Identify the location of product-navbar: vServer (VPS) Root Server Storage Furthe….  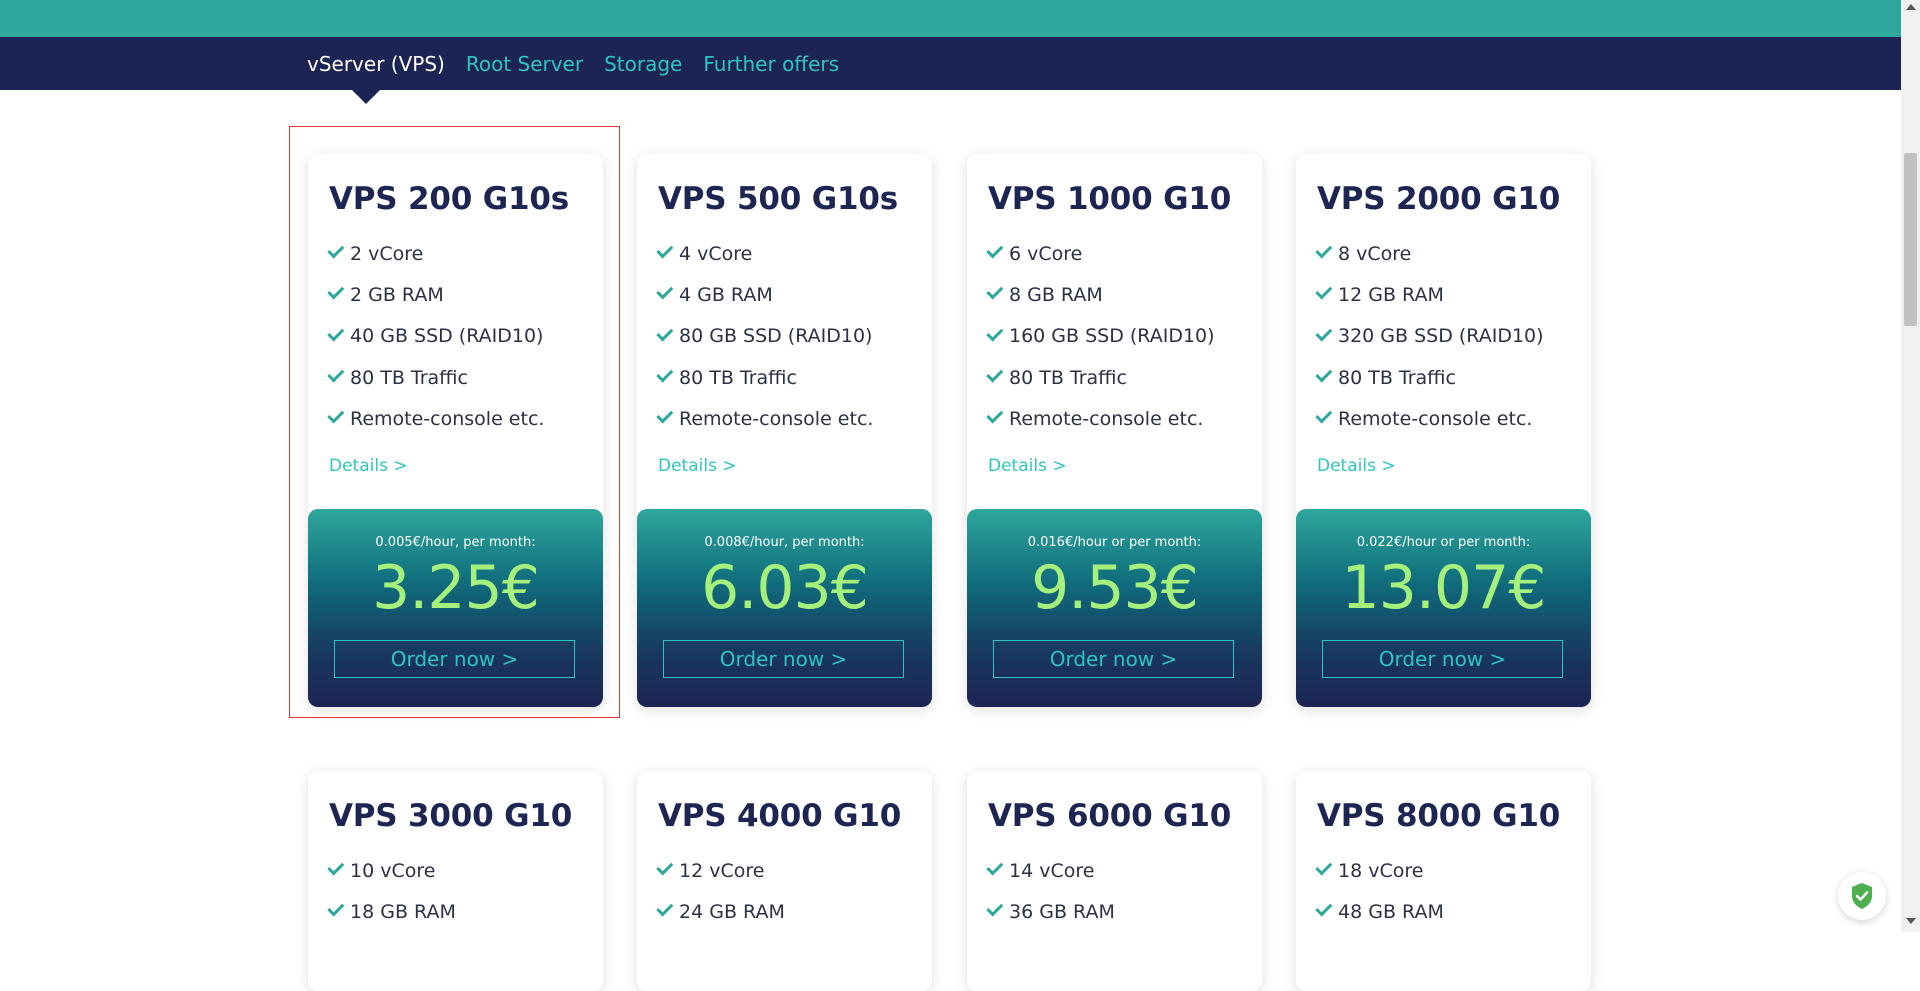
(960, 63).